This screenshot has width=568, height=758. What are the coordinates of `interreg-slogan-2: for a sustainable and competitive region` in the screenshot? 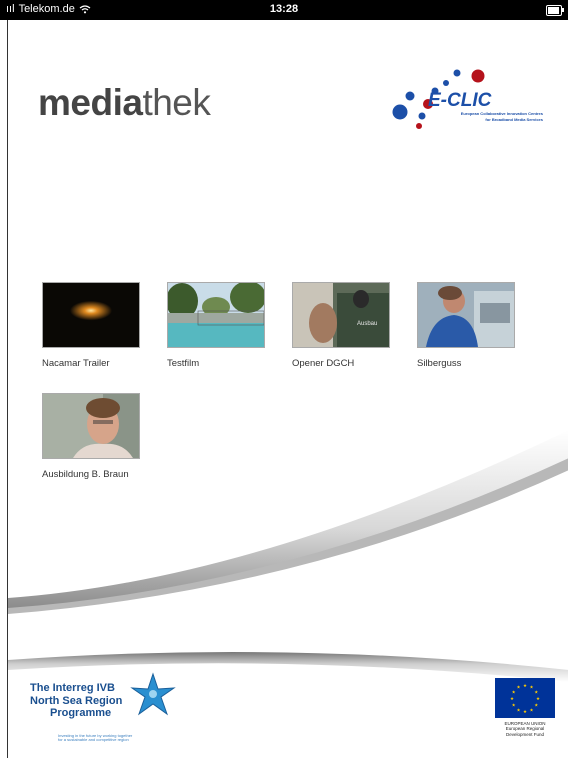 It's located at (93, 740).